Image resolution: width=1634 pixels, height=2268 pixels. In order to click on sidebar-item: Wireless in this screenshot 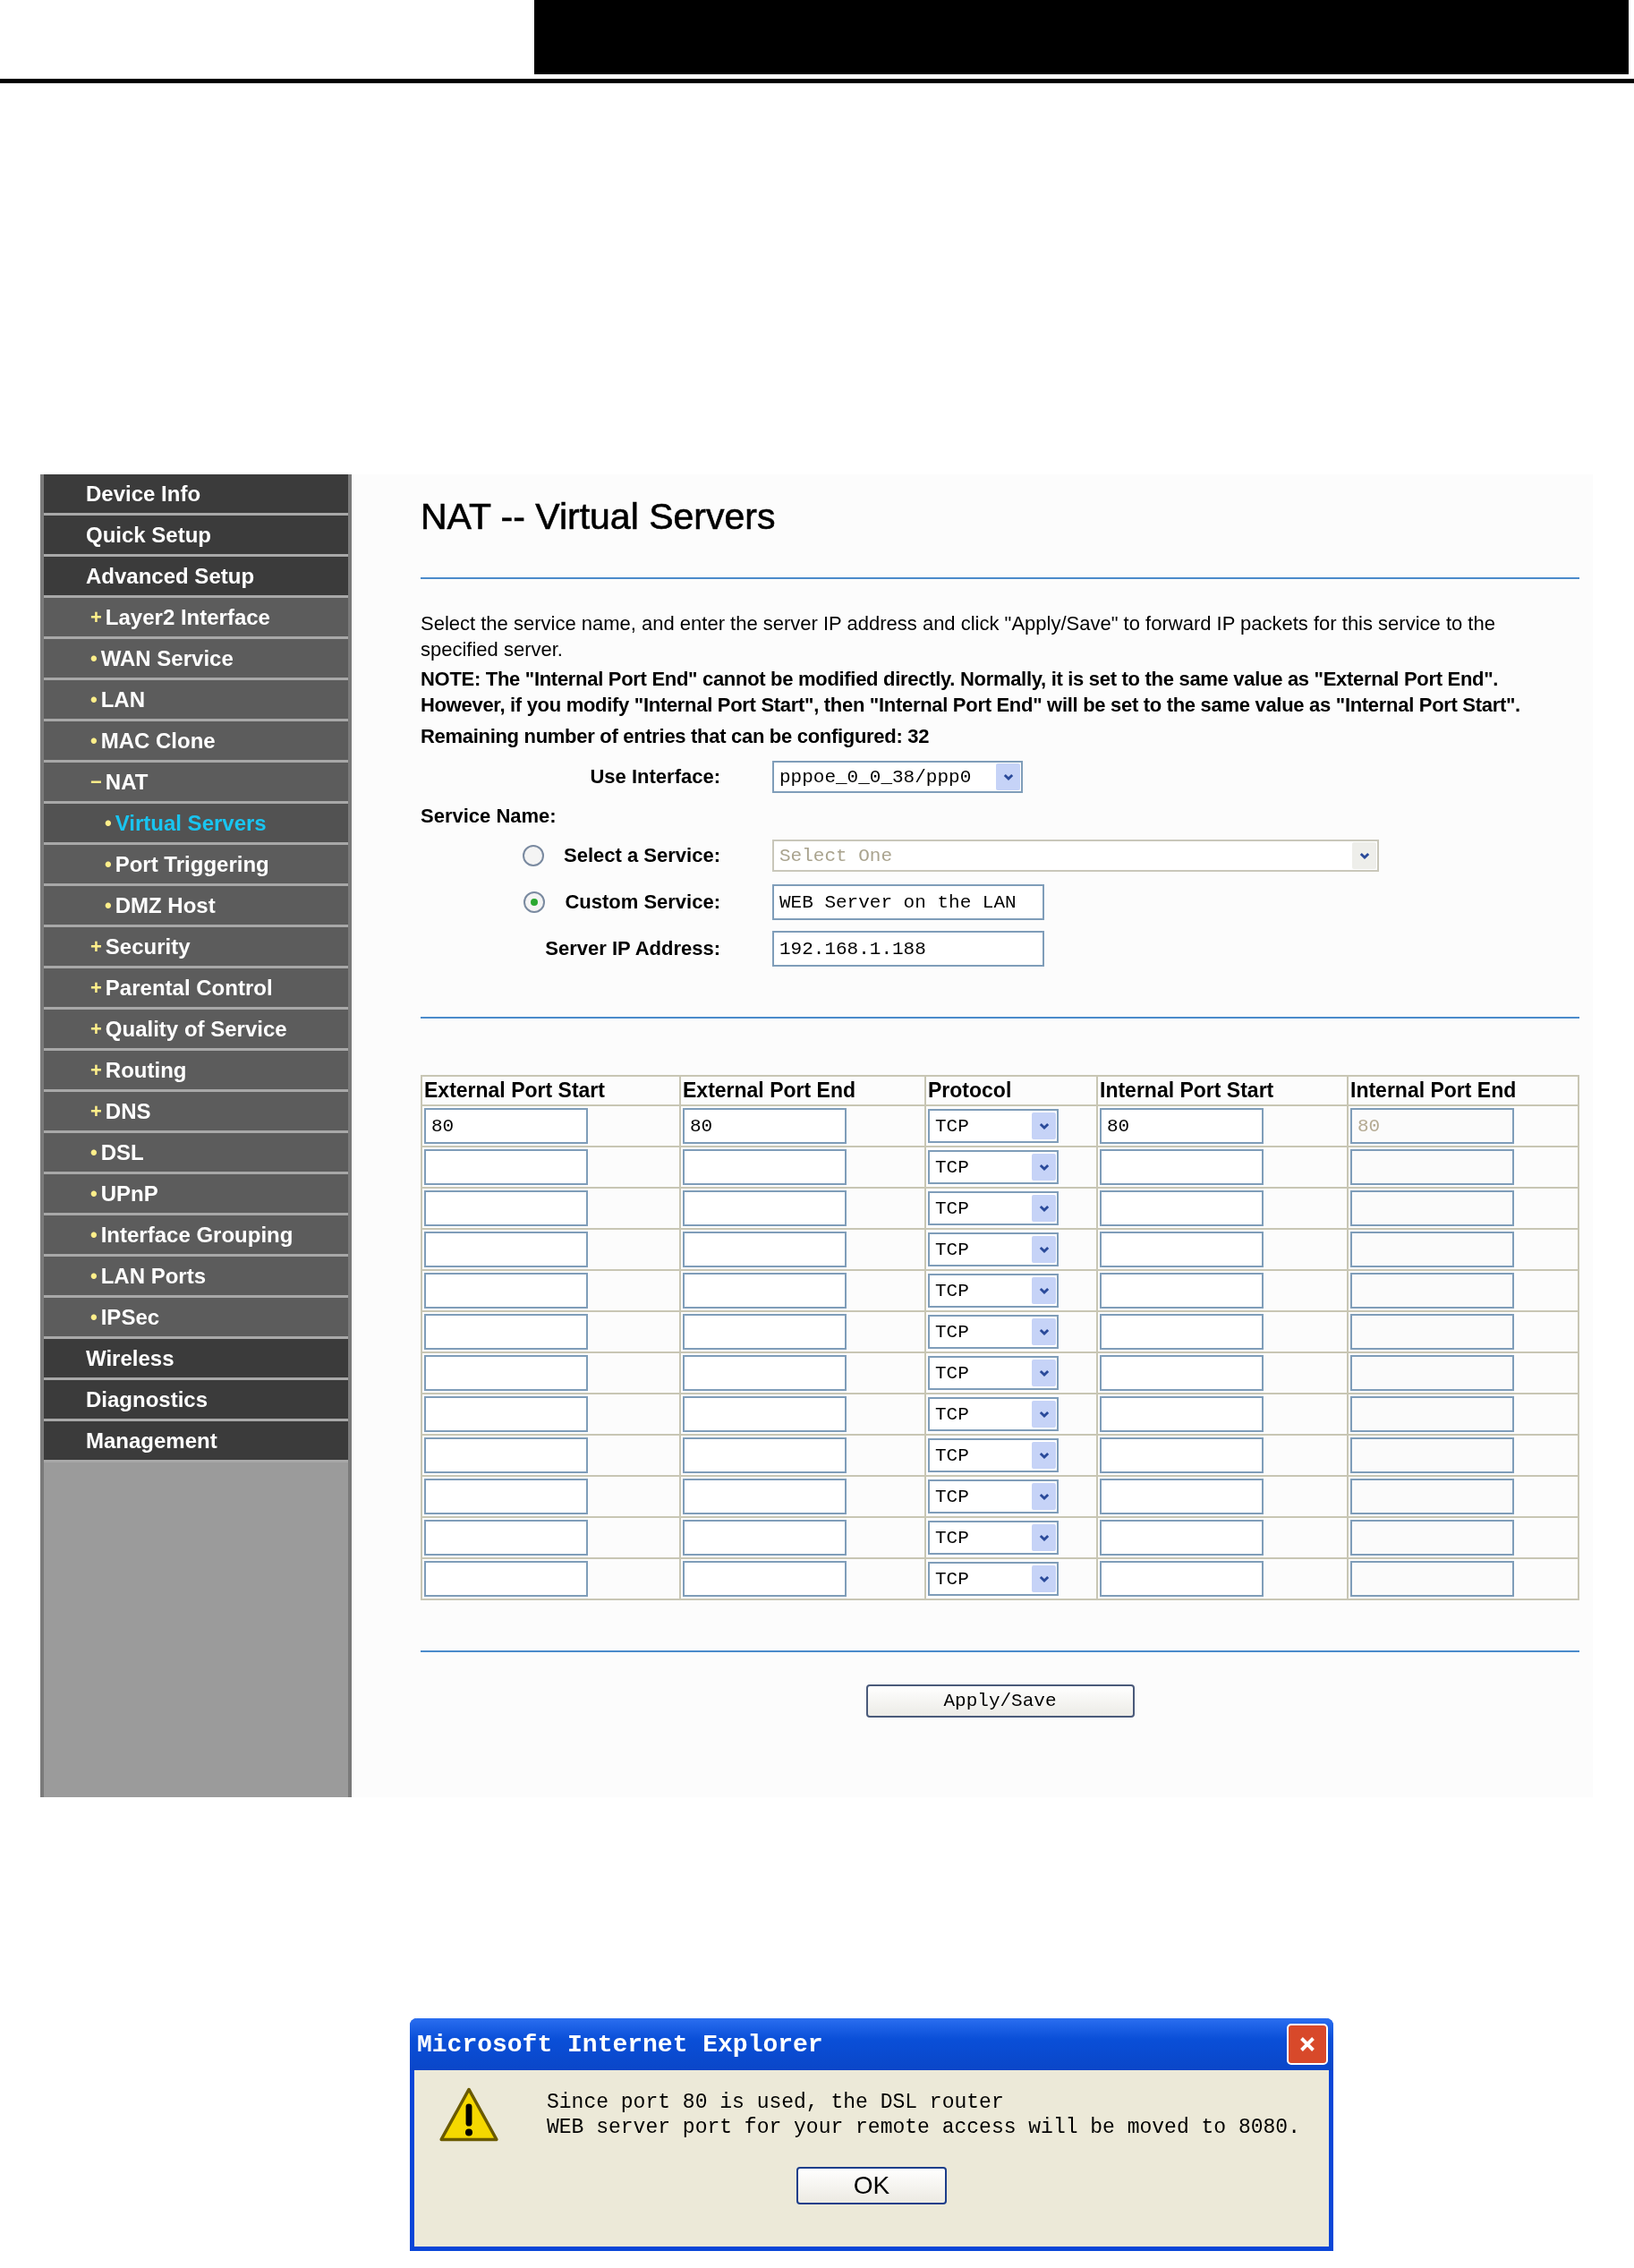, I will do `click(196, 1360)`.